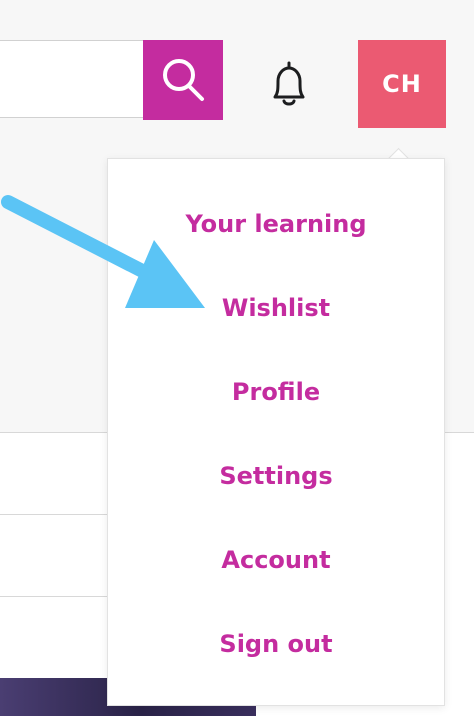  I want to click on search-icon, so click(183, 80).